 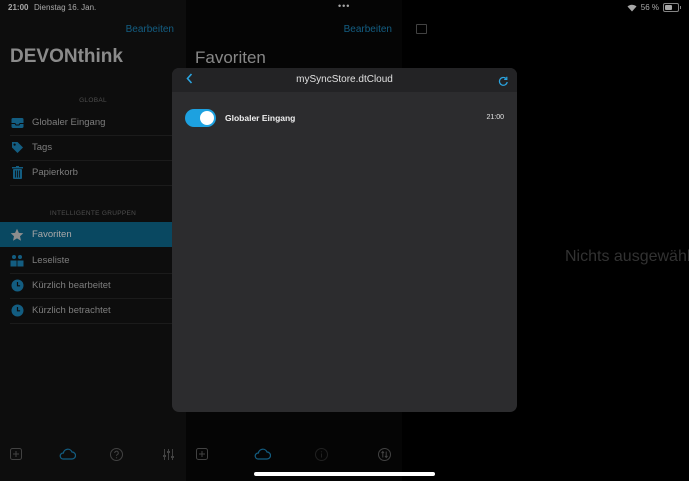 What do you see at coordinates (207, 118) in the screenshot?
I see `toggle-knob` at bounding box center [207, 118].